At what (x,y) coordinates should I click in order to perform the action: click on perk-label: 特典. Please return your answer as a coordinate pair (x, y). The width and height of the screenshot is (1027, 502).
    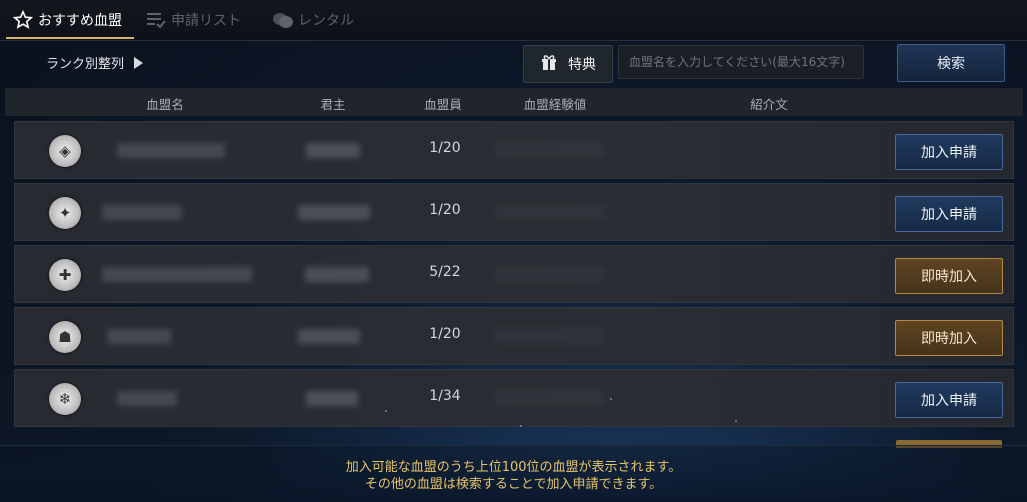
    Looking at the image, I should click on (582, 65).